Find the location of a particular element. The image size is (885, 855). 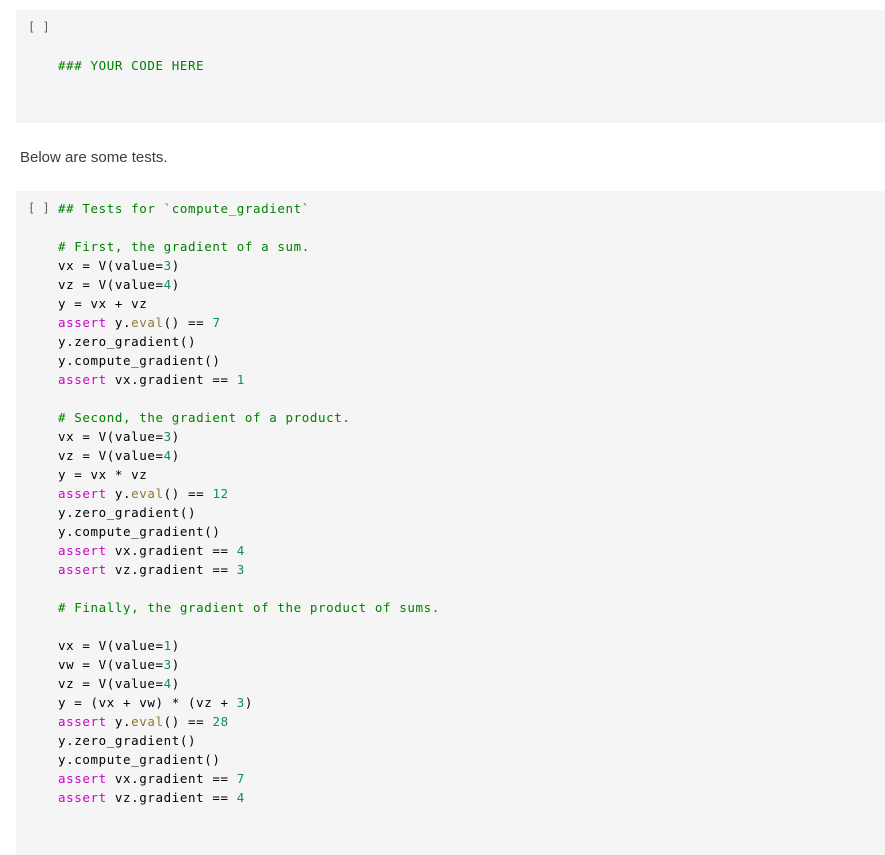

code-line: y = (vx + vw) * (vz + 3) is located at coordinates (471, 702).